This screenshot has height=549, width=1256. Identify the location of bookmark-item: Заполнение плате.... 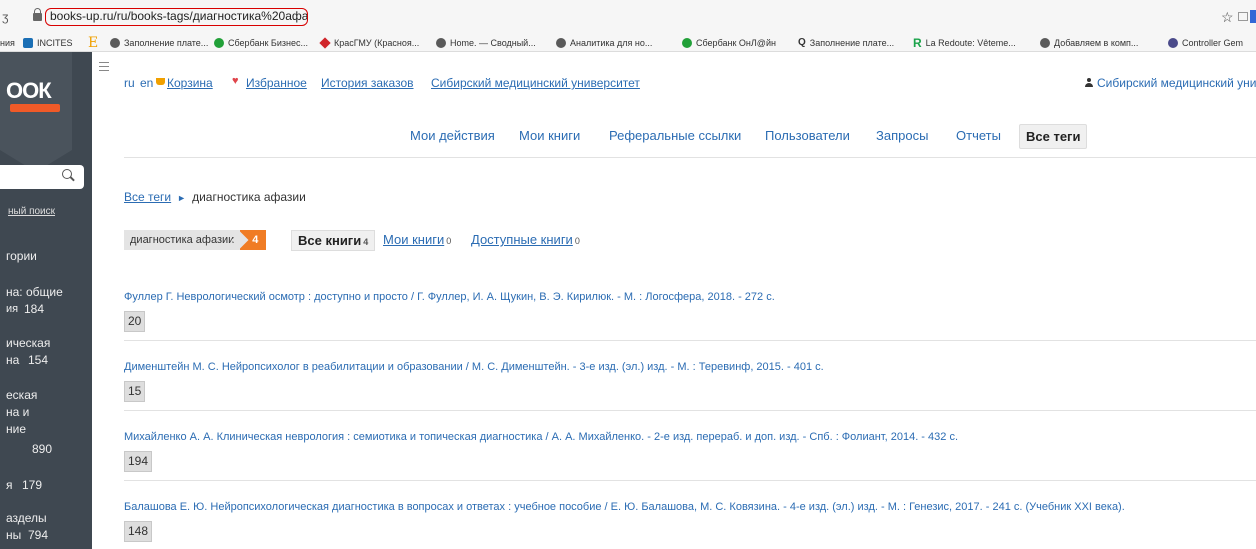
(159, 43).